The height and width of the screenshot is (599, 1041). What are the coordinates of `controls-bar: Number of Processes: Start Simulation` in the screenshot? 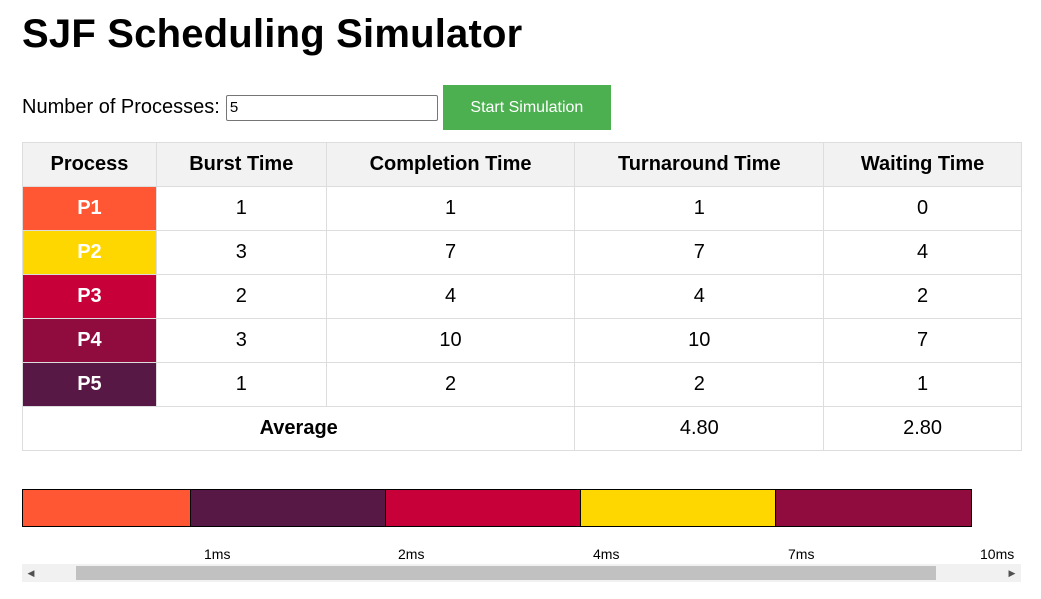 It's located at (316, 107).